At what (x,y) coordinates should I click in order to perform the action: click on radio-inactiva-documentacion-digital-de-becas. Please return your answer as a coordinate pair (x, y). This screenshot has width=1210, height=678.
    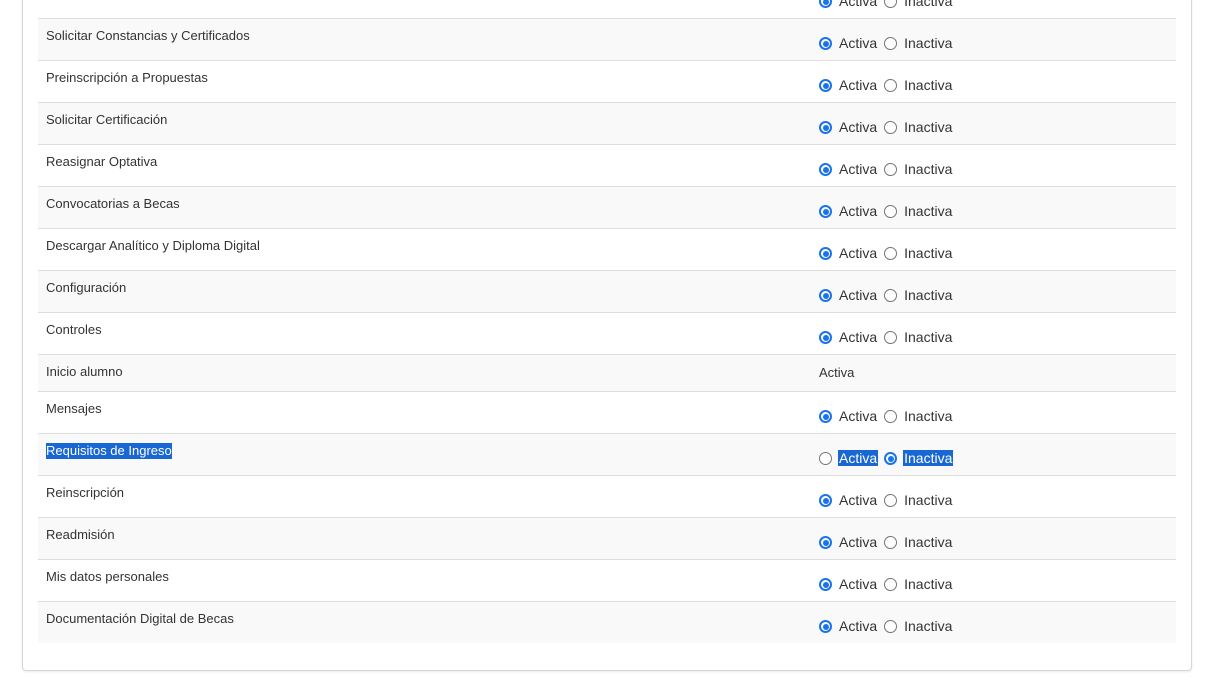
    Looking at the image, I should click on (891, 626).